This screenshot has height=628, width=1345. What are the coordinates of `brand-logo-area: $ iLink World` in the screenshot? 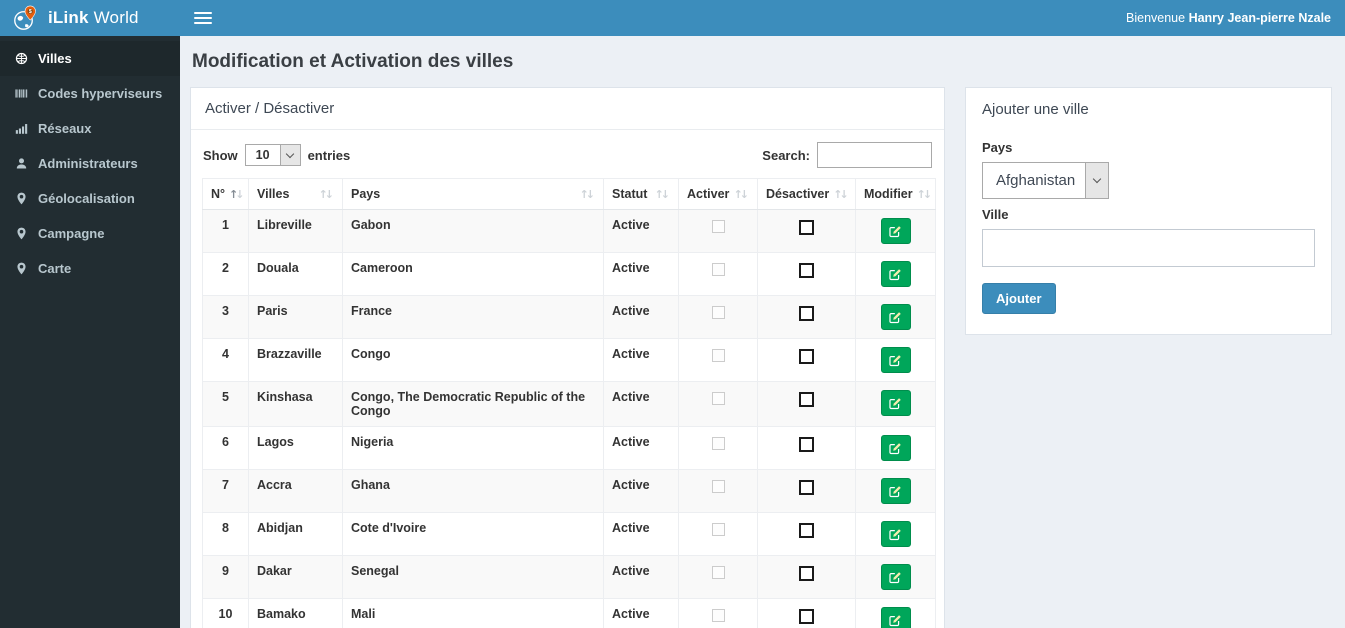 It's located at (90, 18).